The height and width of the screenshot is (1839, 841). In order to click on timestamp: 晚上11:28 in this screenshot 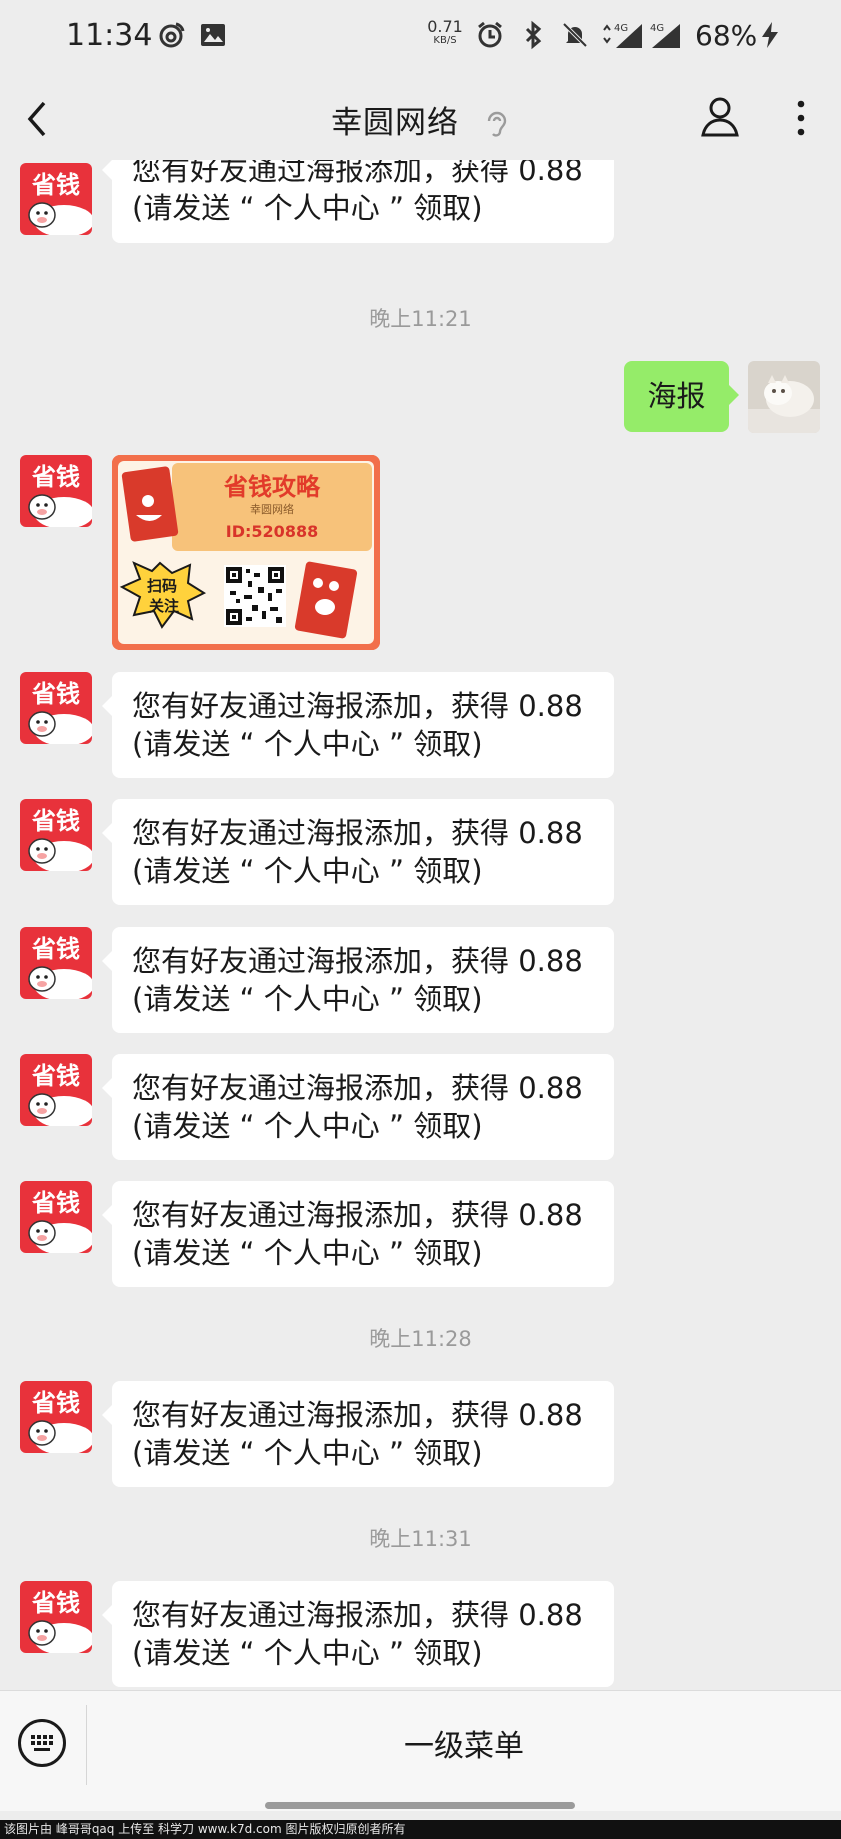, I will do `click(420, 1339)`.